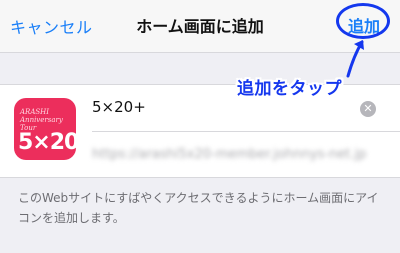 This screenshot has width=400, height=253. Describe the element at coordinates (198, 208) in the screenshot. I see `hint-text: このWebサイトにすばやくアクセスできるようにホーム画面にアイコンを追加します。` at that location.